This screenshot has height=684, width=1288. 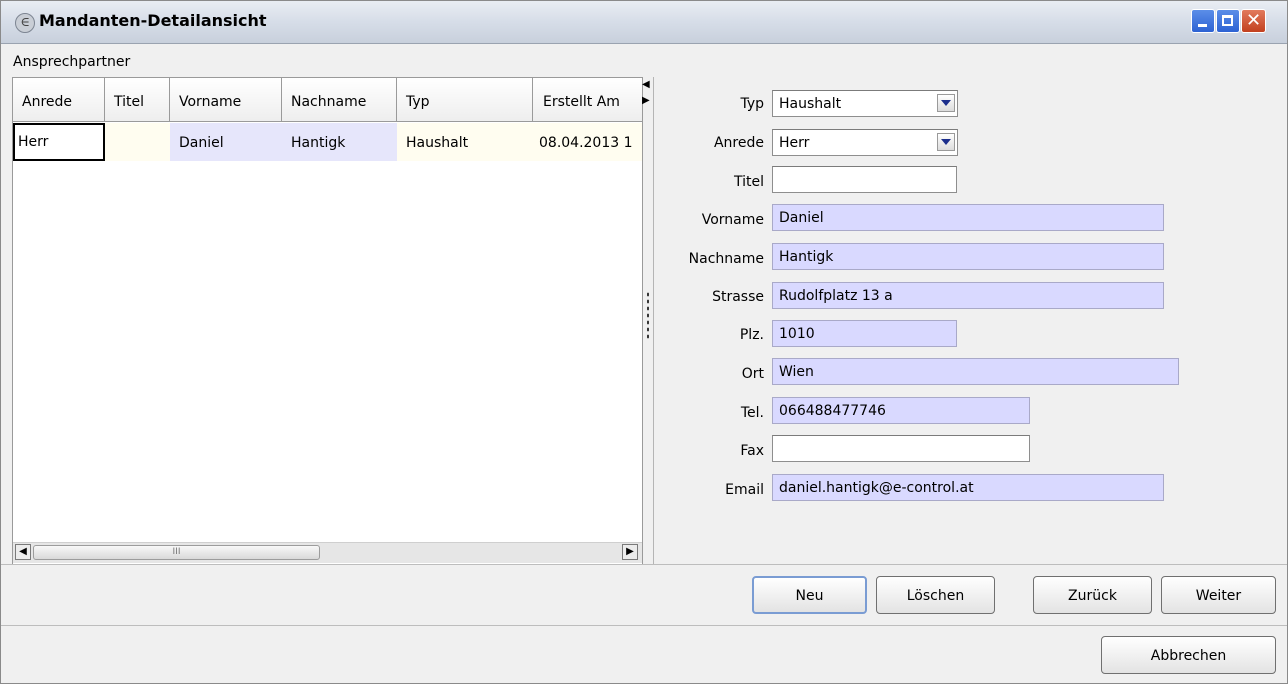 I want to click on weiter-button: Weiter, so click(x=1218, y=595).